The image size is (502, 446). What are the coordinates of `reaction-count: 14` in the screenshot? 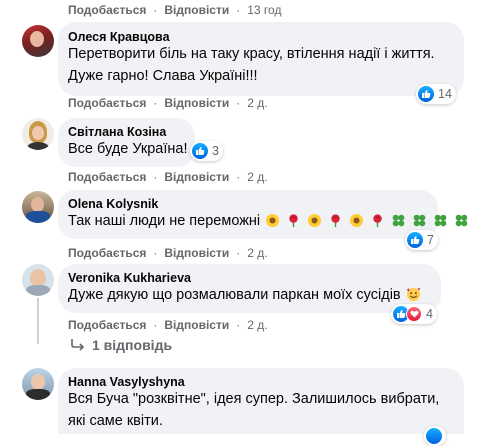 It's located at (445, 94).